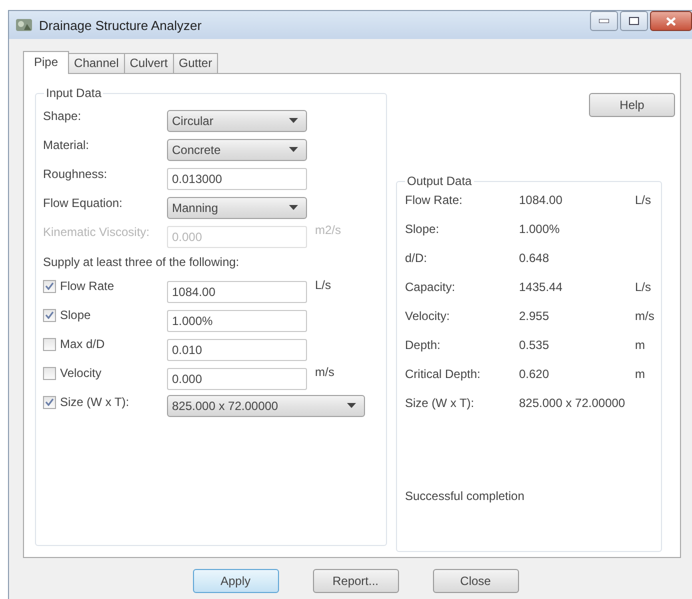 Image resolution: width=692 pixels, height=599 pixels. What do you see at coordinates (540, 229) in the screenshot?
I see `output-value: 1.000%` at bounding box center [540, 229].